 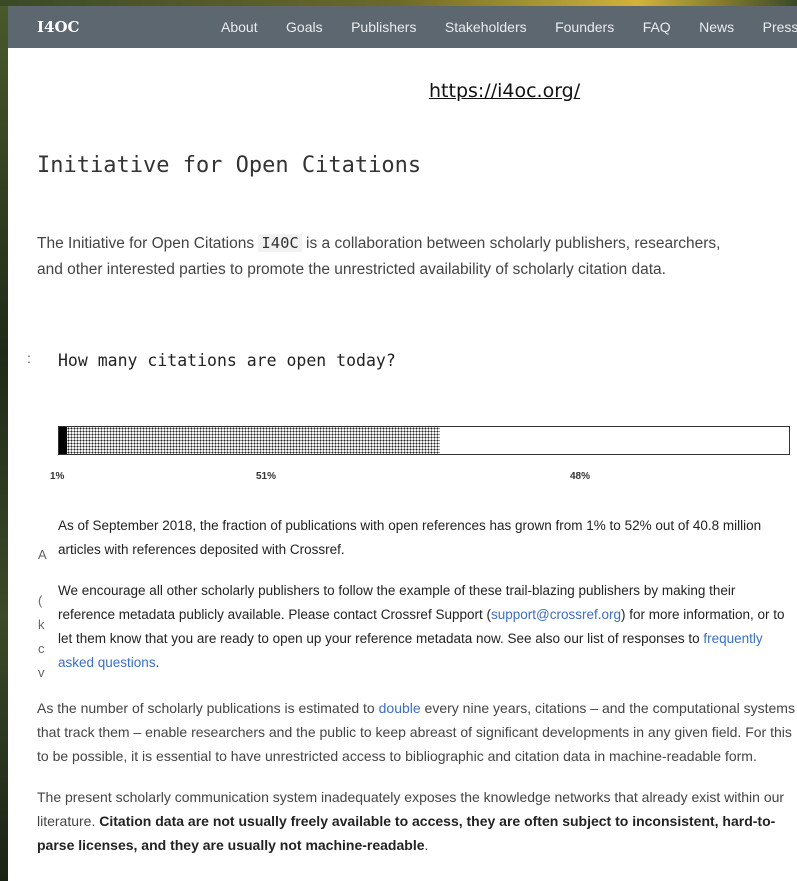 What do you see at coordinates (63, 440) in the screenshot?
I see `progress-segment-closed` at bounding box center [63, 440].